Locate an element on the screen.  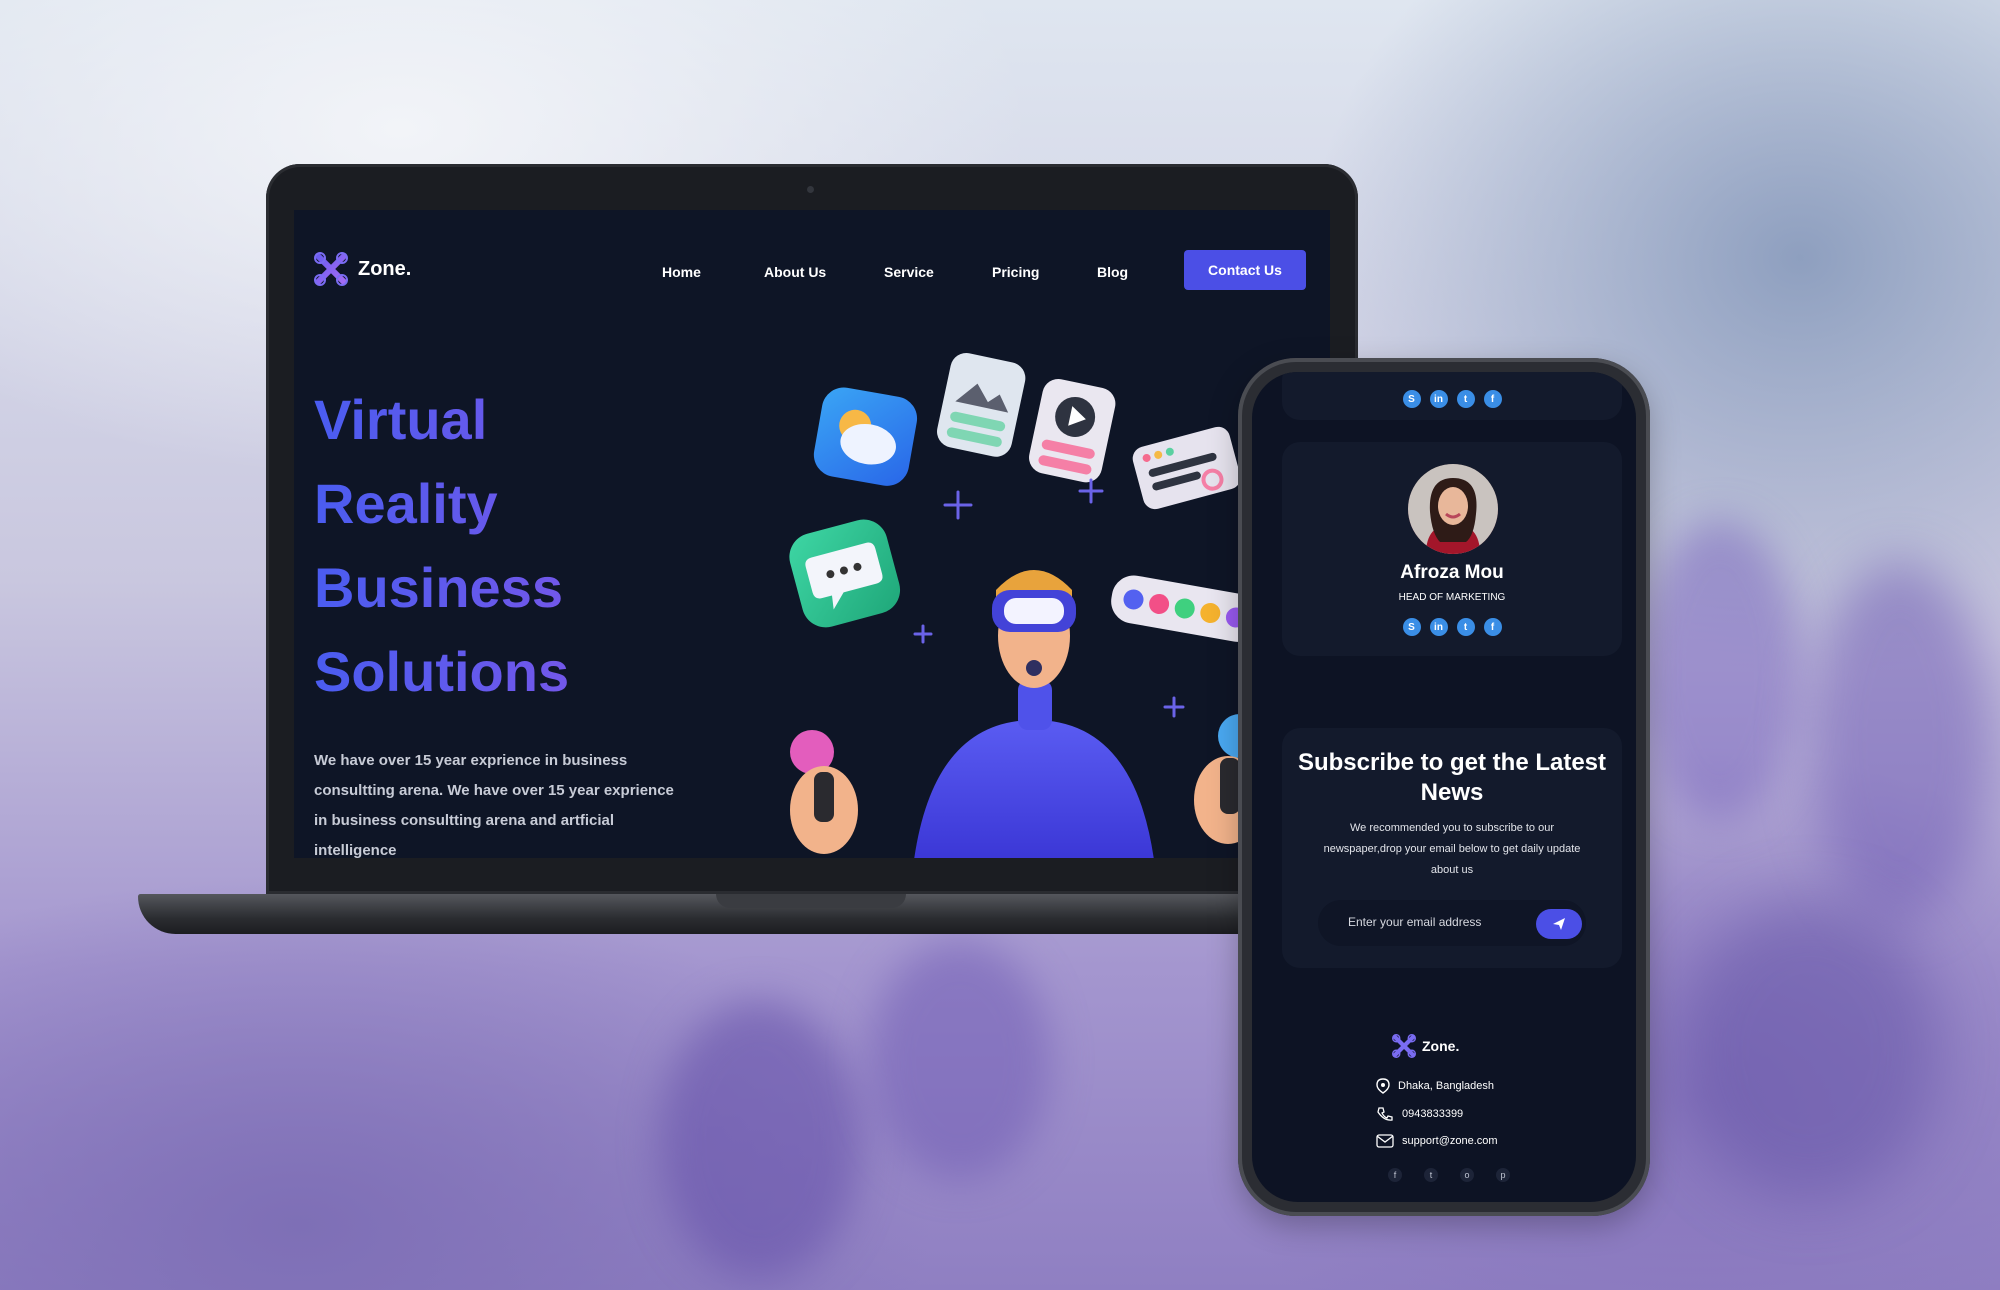
hero-line: Solutions is located at coordinates (514, 672).